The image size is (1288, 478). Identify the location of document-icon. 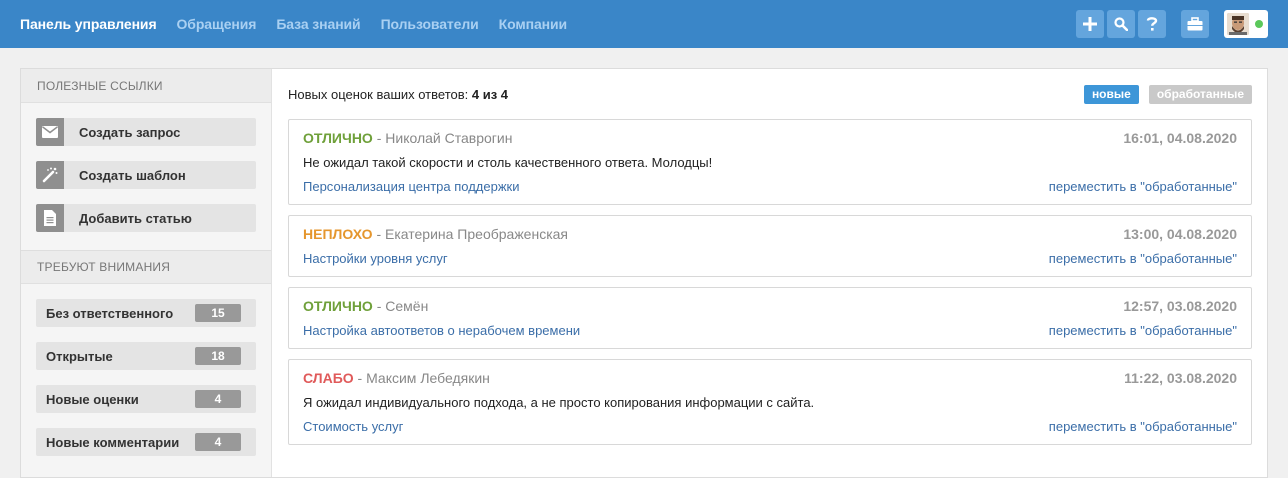
(50, 218).